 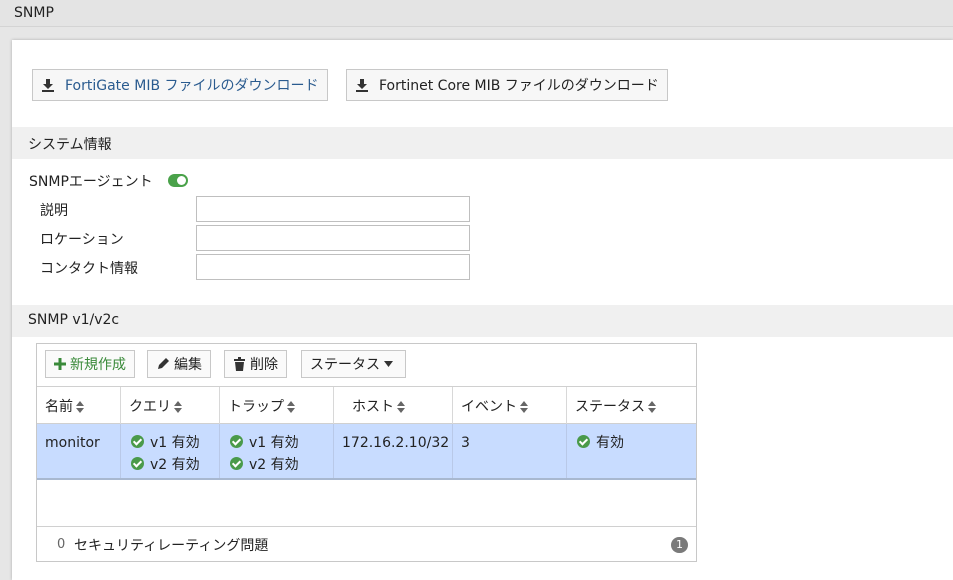 I want to click on pencil-icon, so click(x=163, y=363).